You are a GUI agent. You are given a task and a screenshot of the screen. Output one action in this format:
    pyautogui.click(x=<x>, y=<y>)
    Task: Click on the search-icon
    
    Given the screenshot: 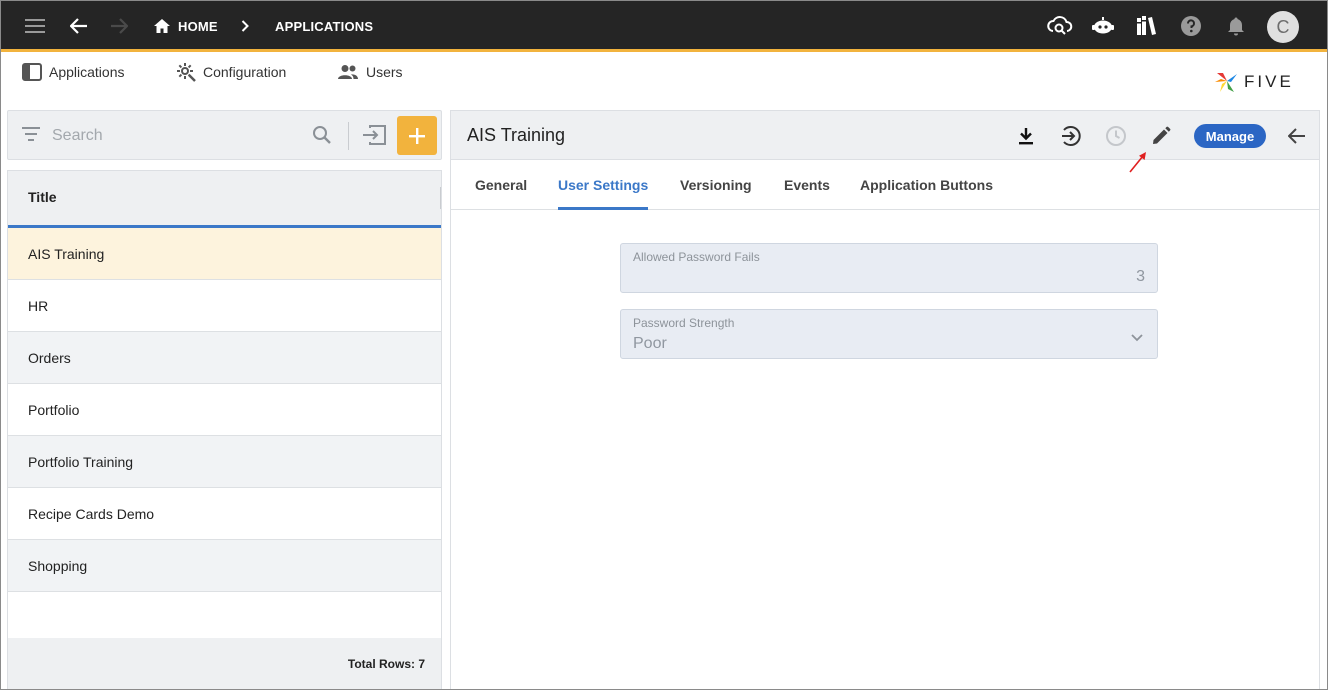 What is the action you would take?
    pyautogui.click(x=322, y=137)
    